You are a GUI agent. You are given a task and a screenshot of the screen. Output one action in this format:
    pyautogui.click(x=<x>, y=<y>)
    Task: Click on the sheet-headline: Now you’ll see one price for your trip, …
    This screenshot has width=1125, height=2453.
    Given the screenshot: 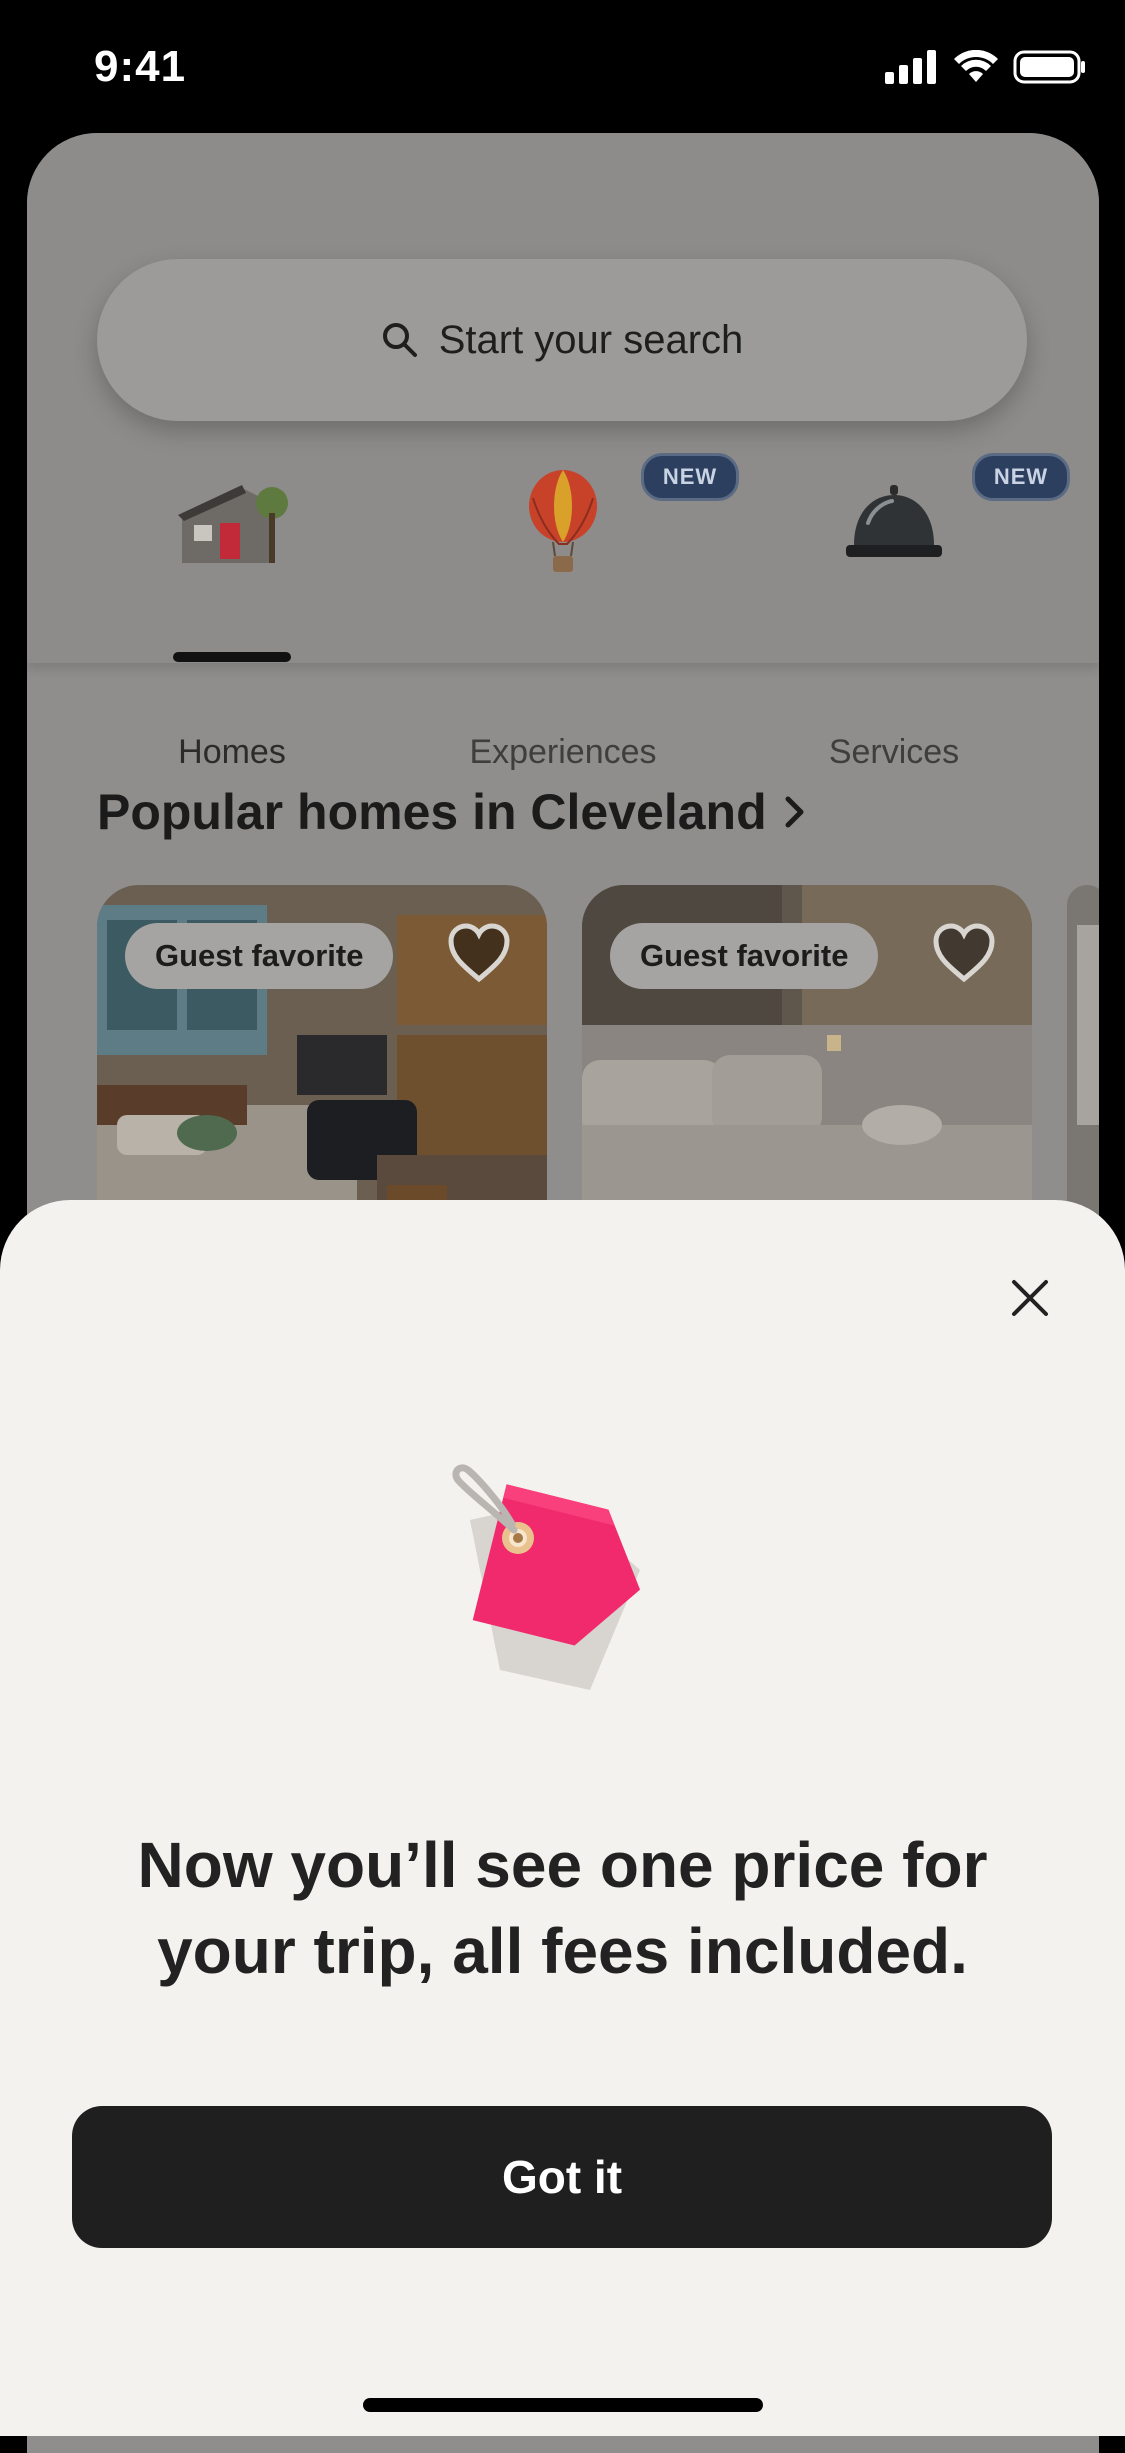 What is the action you would take?
    pyautogui.click(x=562, y=1908)
    